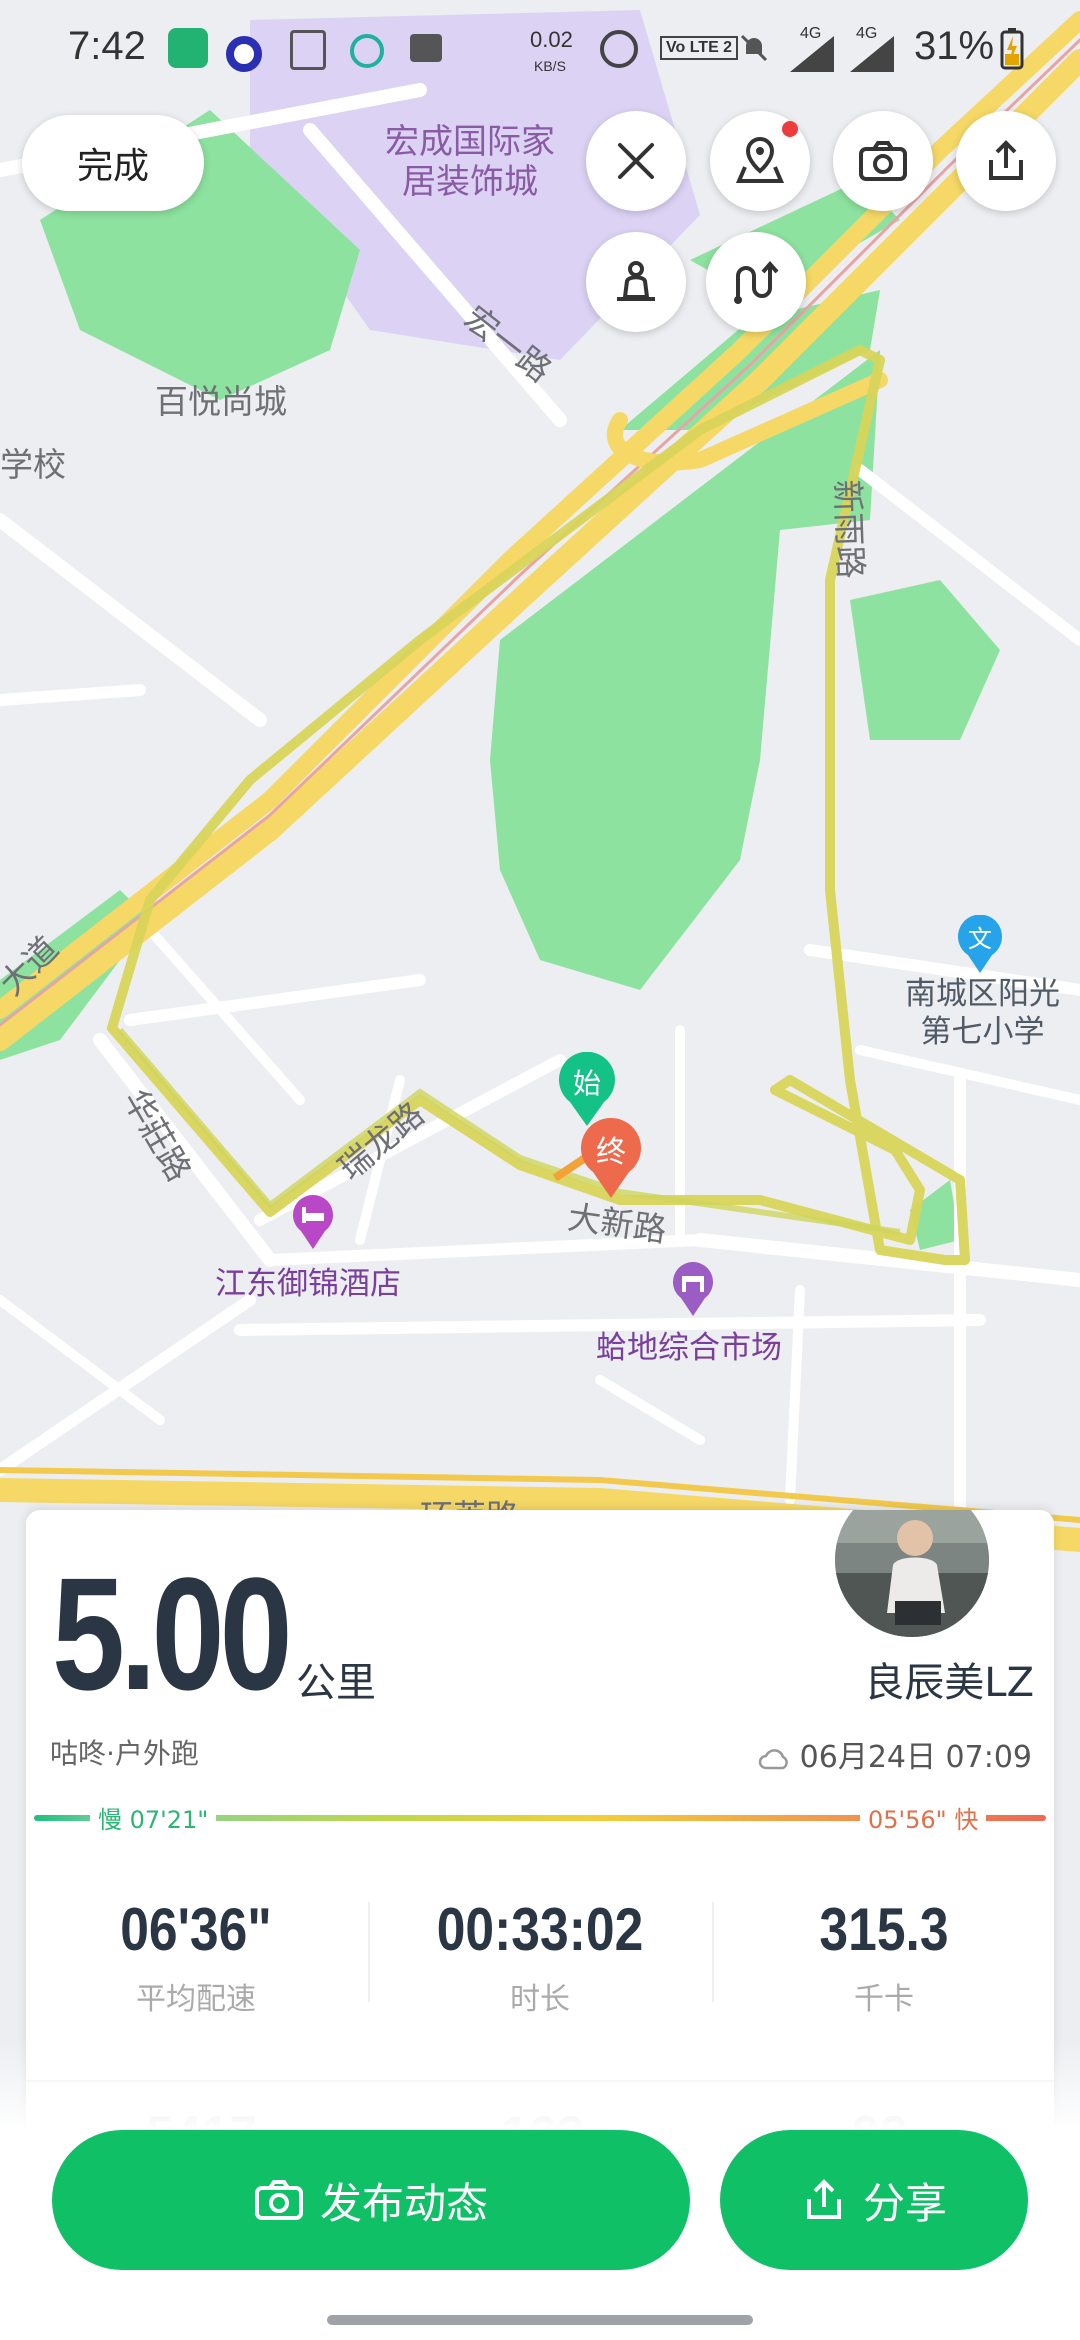  I want to click on stat-value: 06'36", so click(196, 1929).